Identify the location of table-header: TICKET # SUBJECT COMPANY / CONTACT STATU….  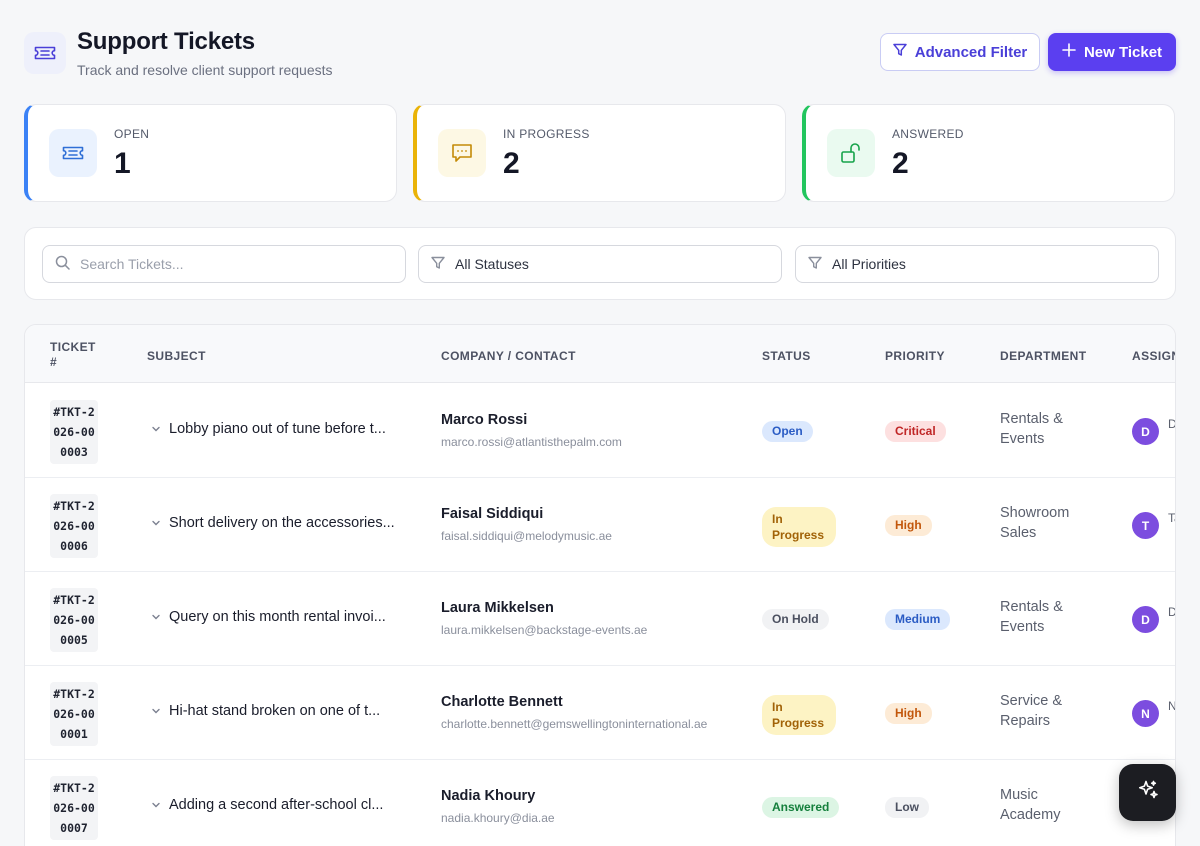
(600, 354).